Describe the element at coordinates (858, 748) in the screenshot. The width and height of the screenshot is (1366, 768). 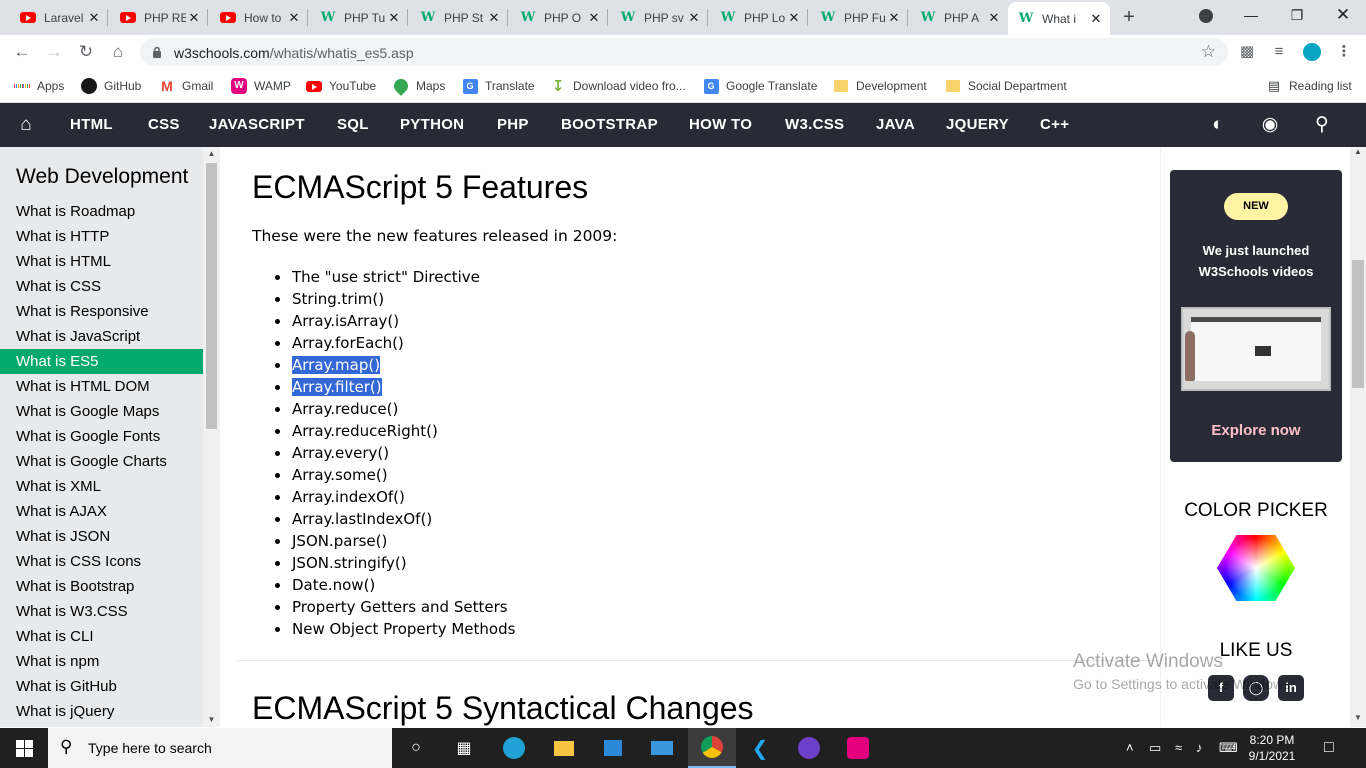
I see `wamp-server-icon` at that location.